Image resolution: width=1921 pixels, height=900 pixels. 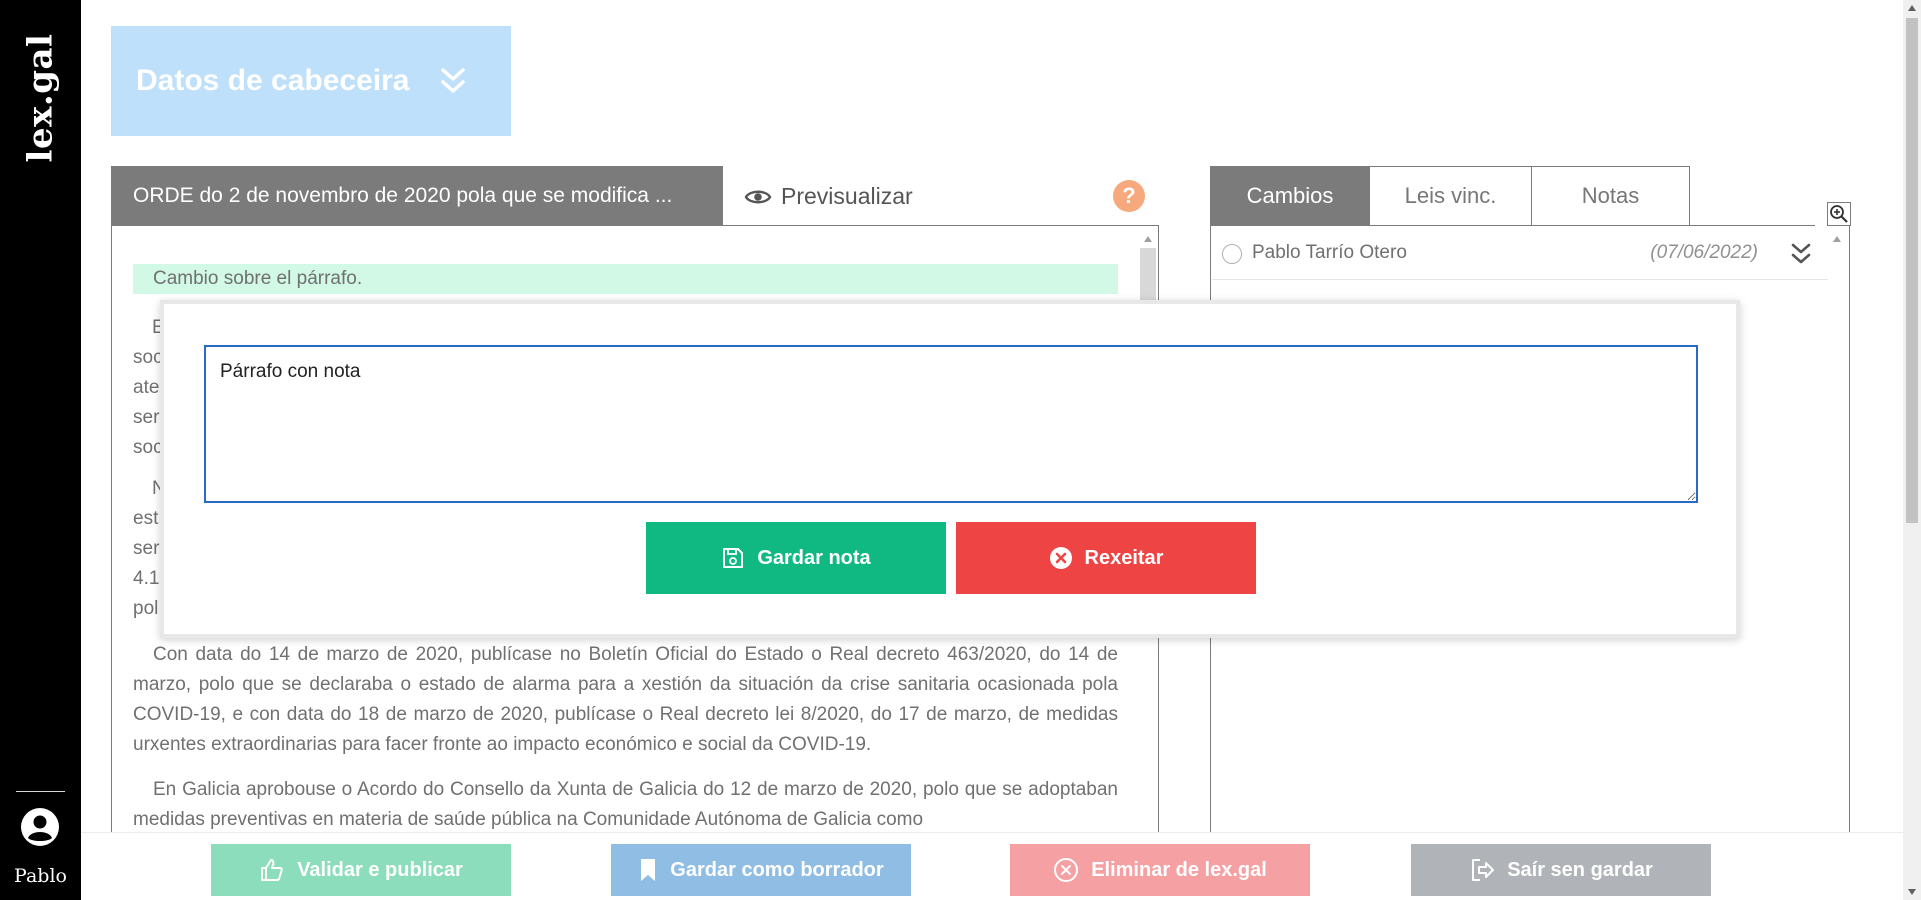 What do you see at coordinates (40, 791) in the screenshot?
I see `sidebar-divider` at bounding box center [40, 791].